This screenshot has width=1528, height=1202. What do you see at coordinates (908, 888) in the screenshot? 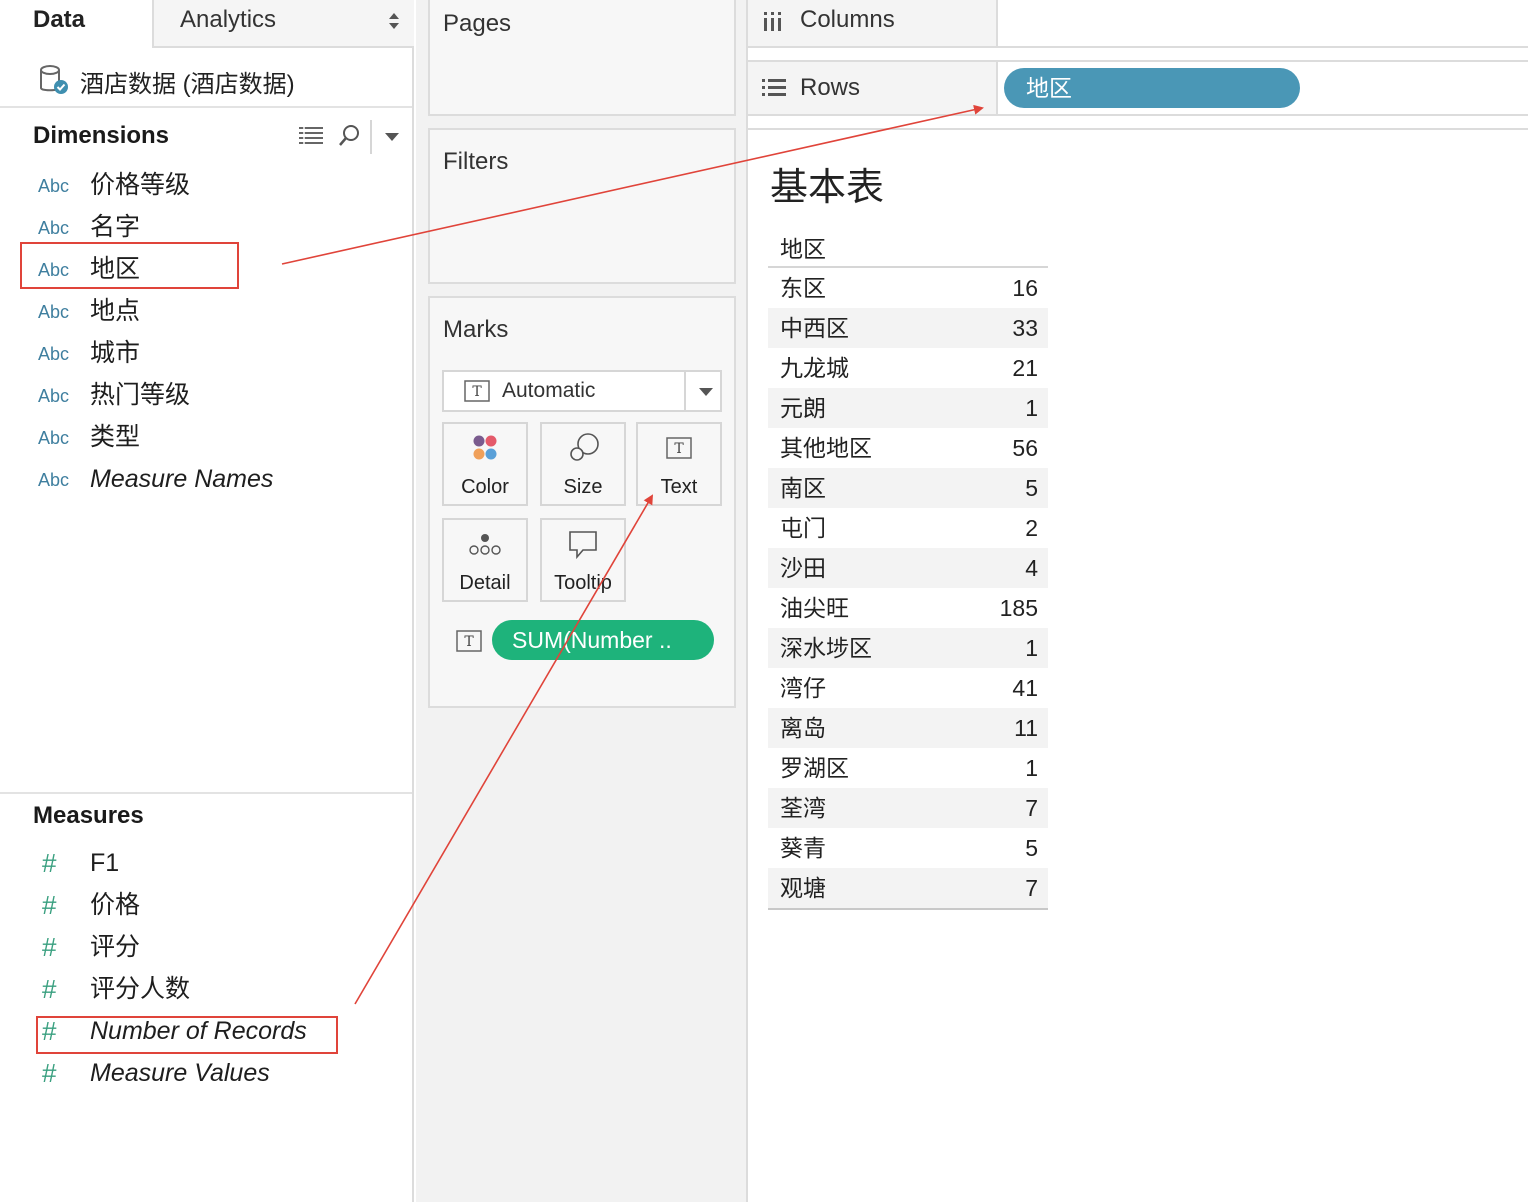
I see `table-row: 观塘 7` at bounding box center [908, 888].